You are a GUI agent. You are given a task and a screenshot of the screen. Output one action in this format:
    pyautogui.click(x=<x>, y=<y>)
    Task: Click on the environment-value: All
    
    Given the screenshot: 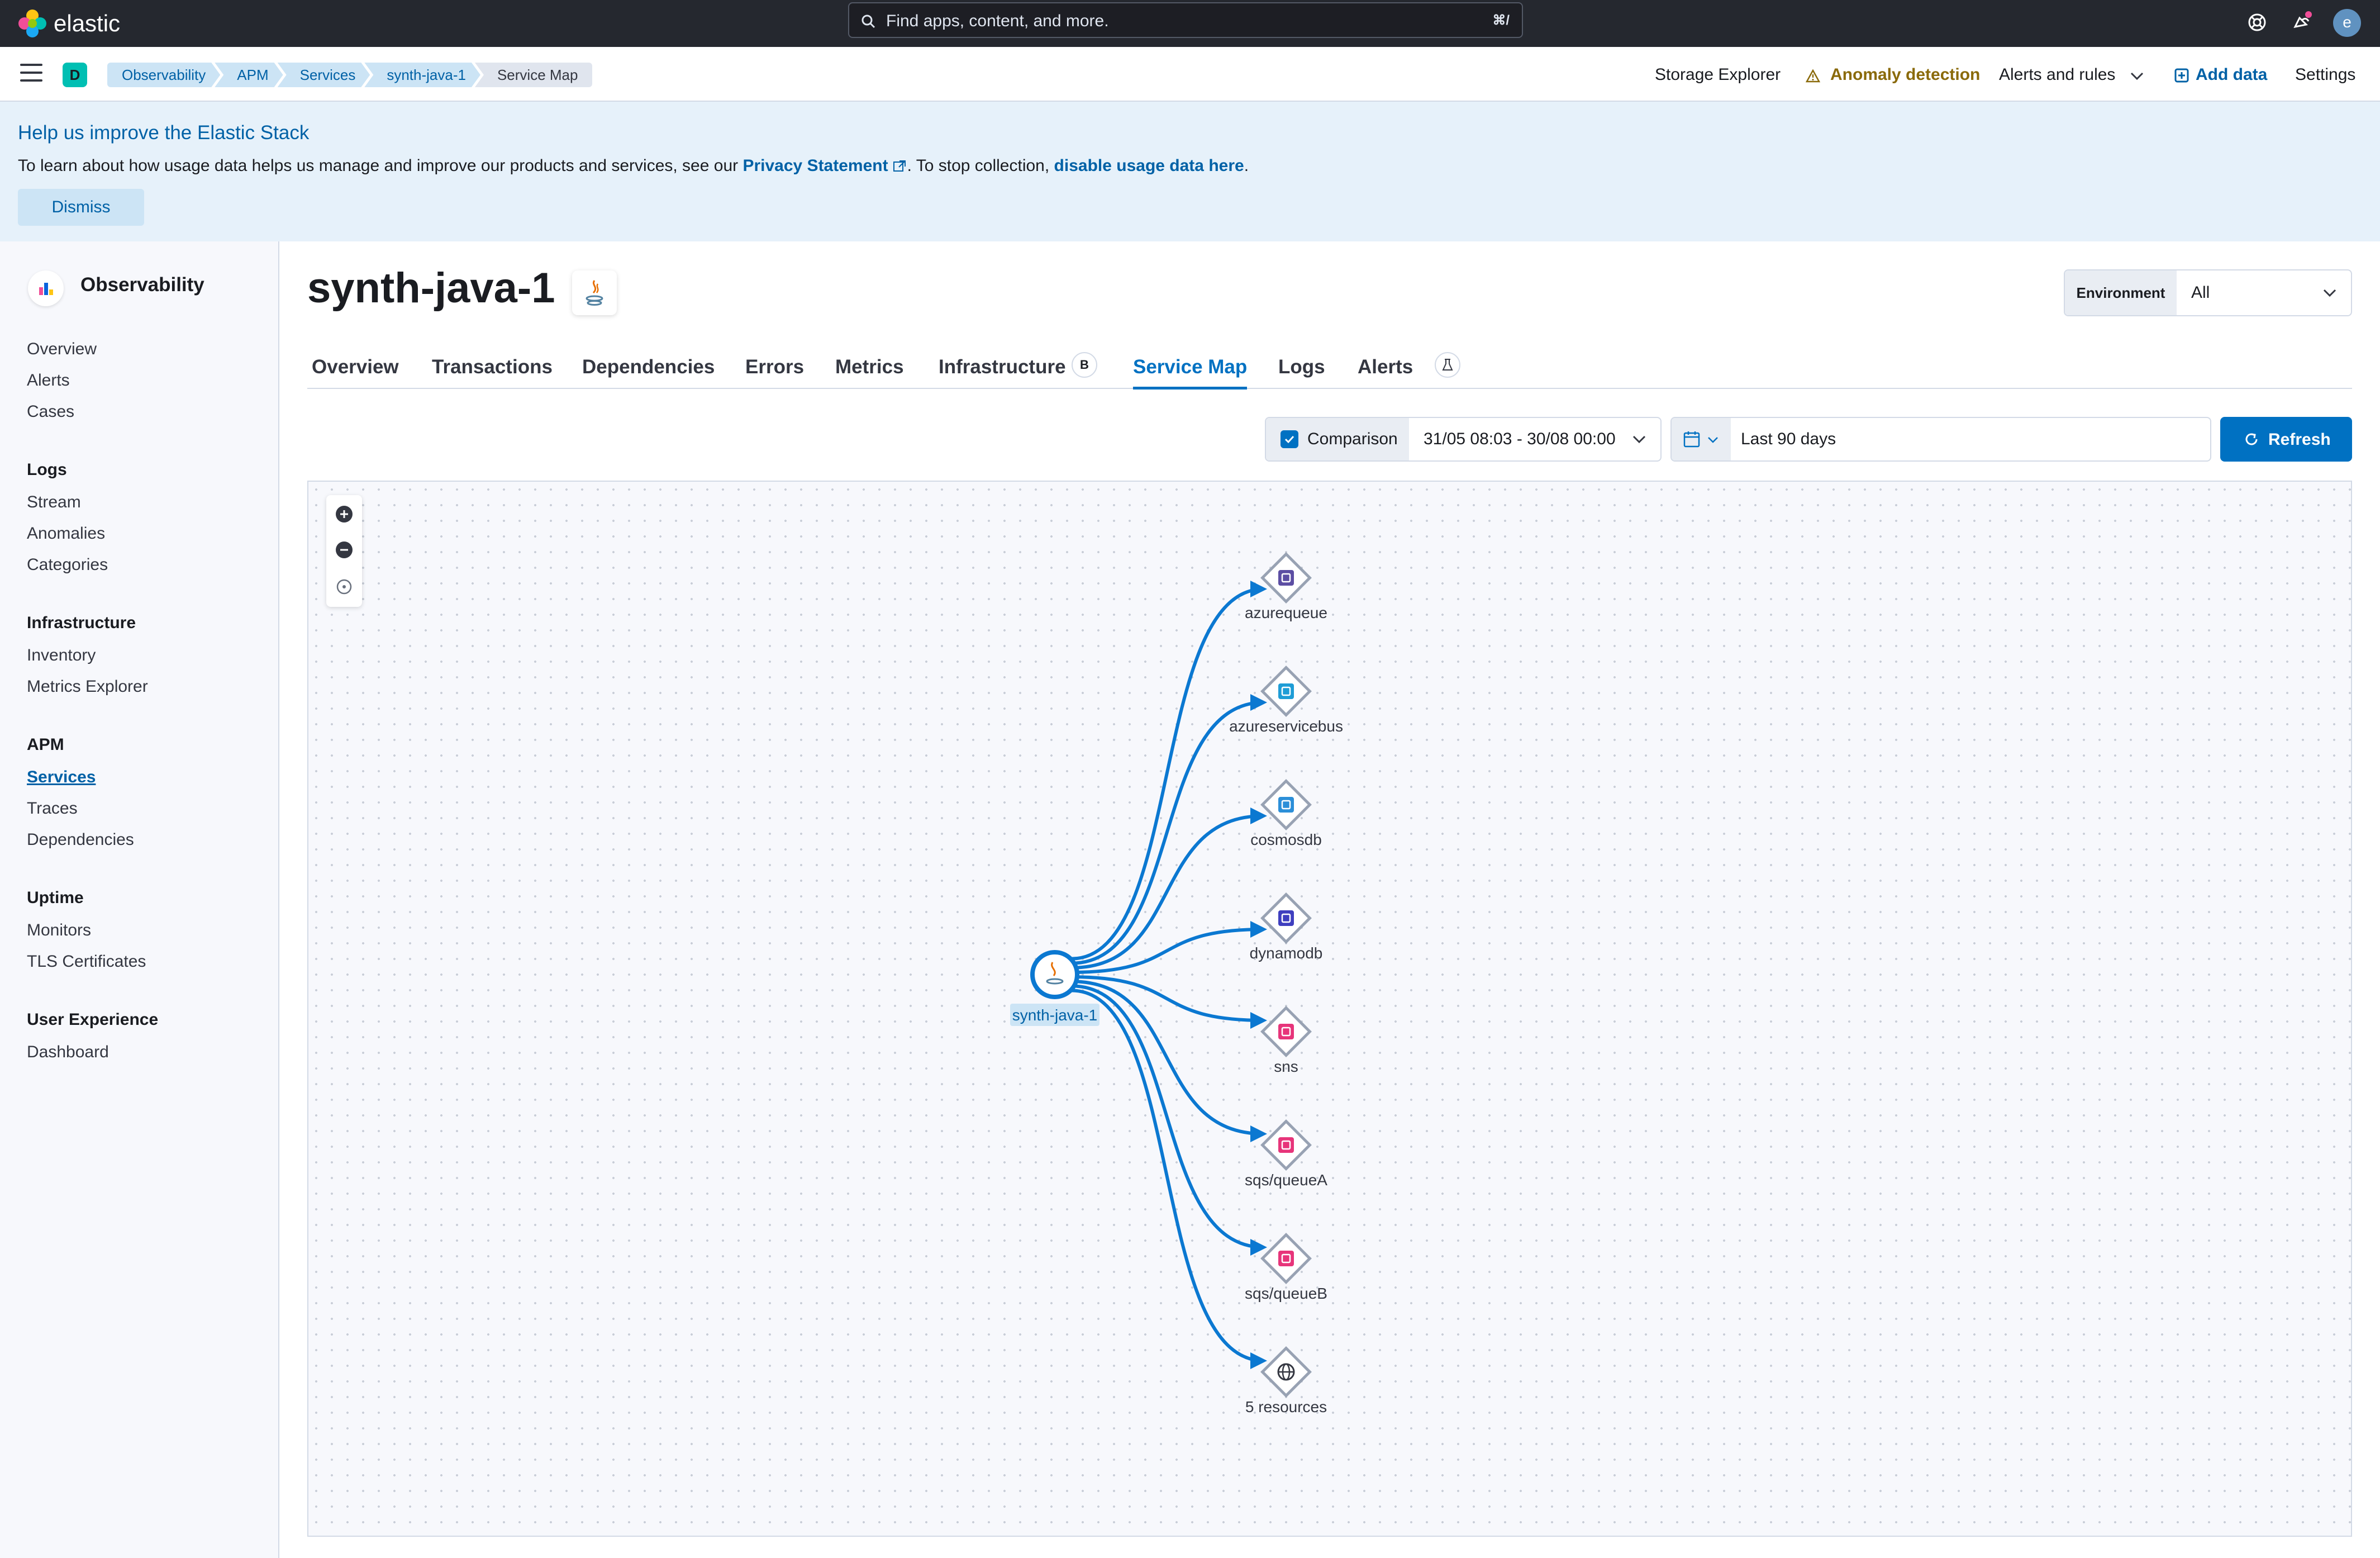 What is the action you would take?
    pyautogui.click(x=2200, y=292)
    